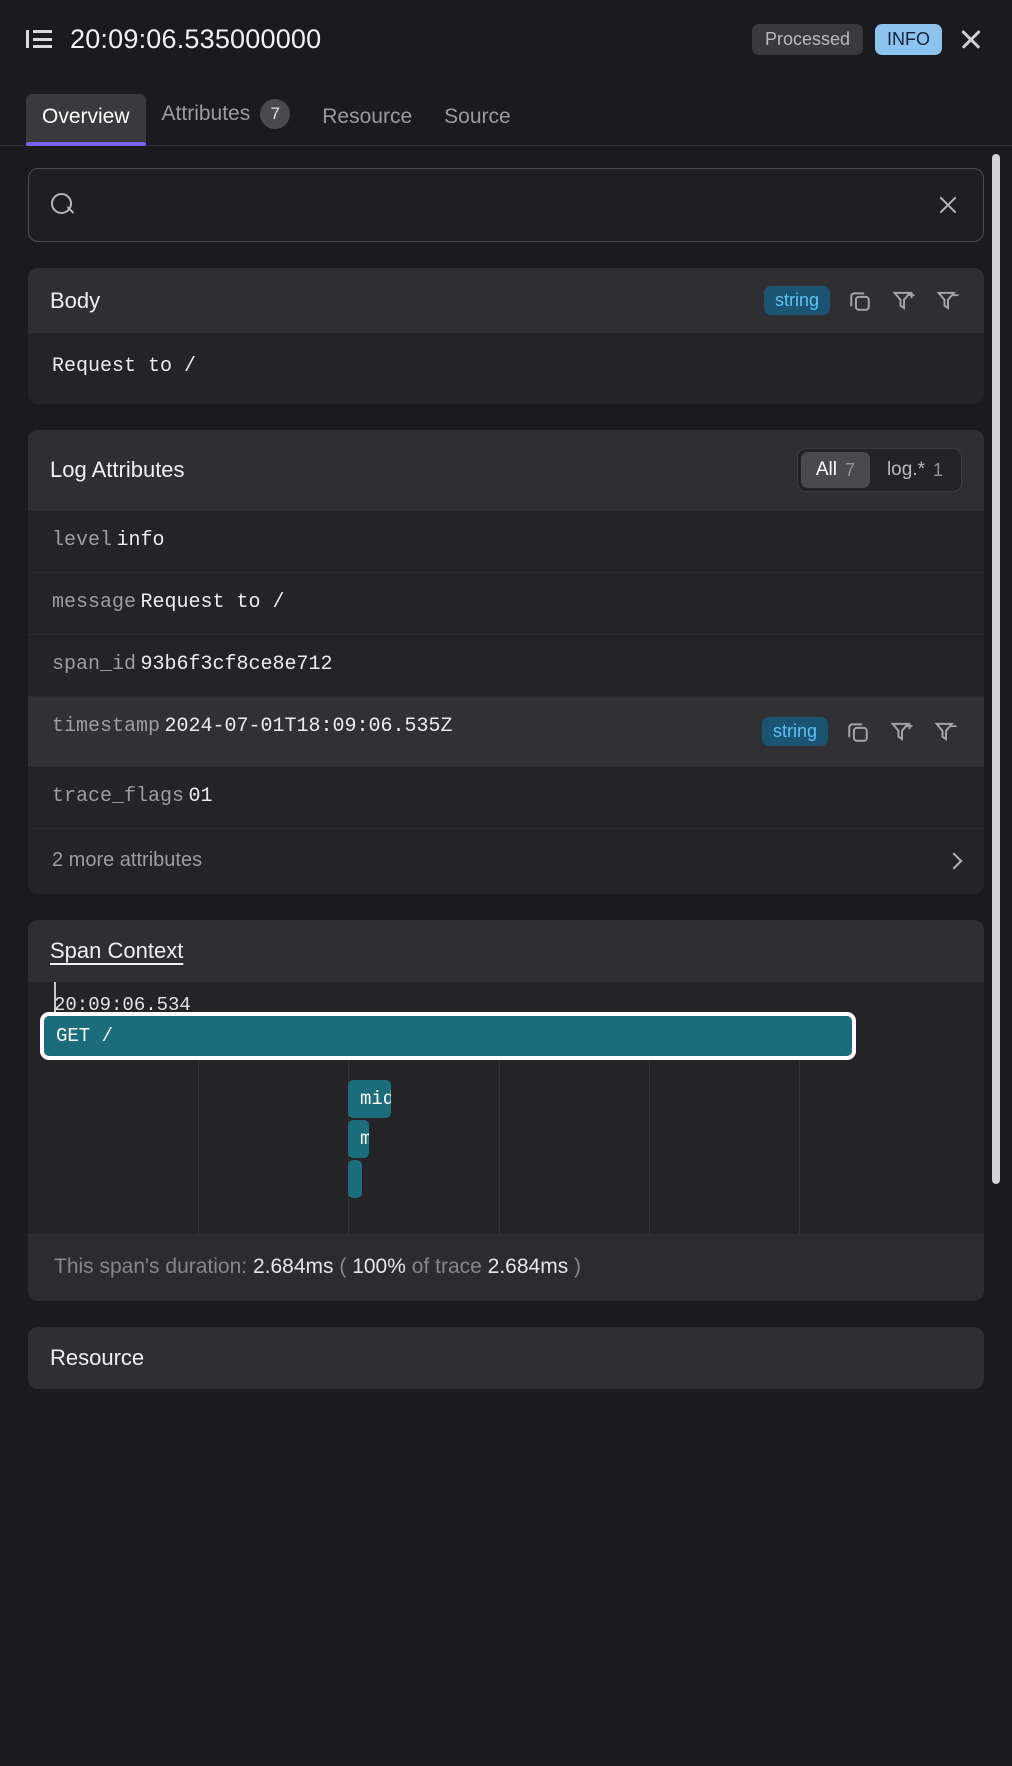 The width and height of the screenshot is (1012, 1766). I want to click on log-attributes-filters: All 7 log.* 1, so click(879, 470).